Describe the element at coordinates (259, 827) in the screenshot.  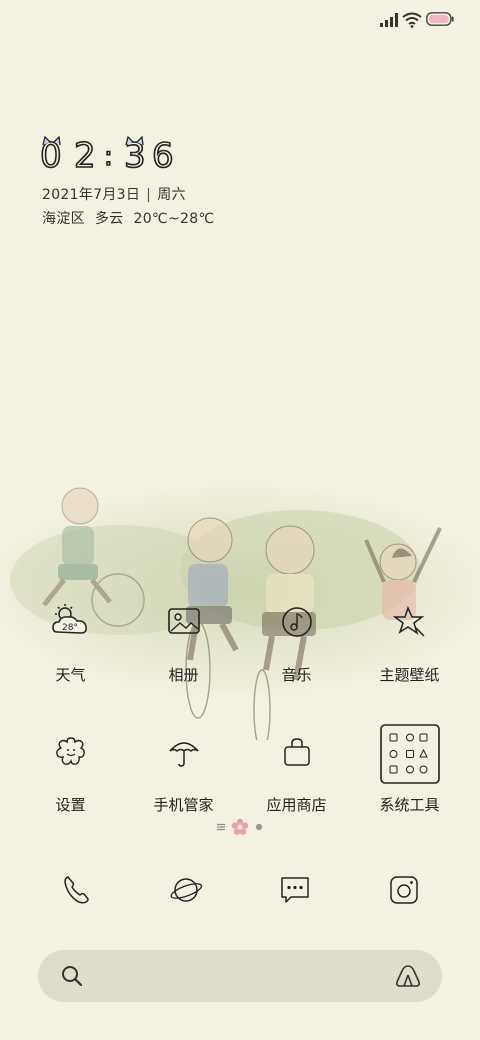
I see `page-dot` at that location.